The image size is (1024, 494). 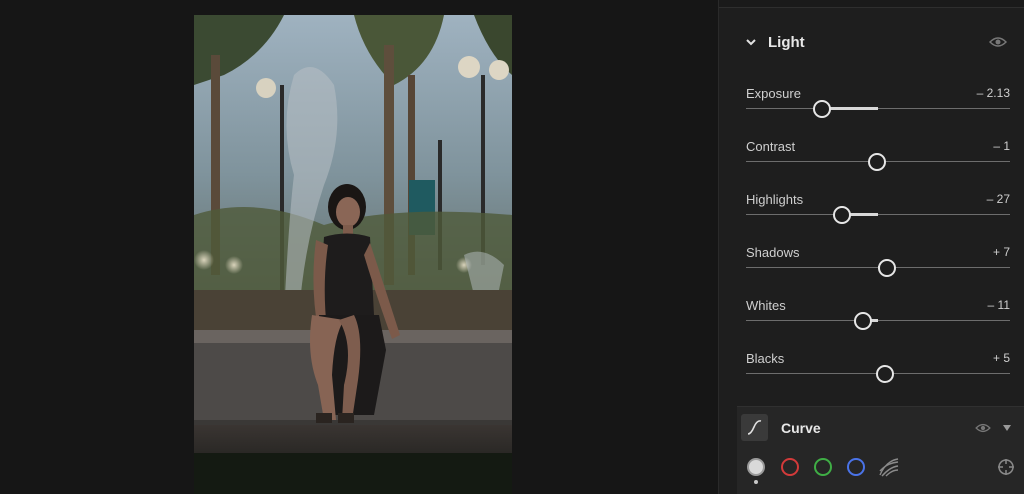 What do you see at coordinates (1006, 467) in the screenshot?
I see `target-icon` at bounding box center [1006, 467].